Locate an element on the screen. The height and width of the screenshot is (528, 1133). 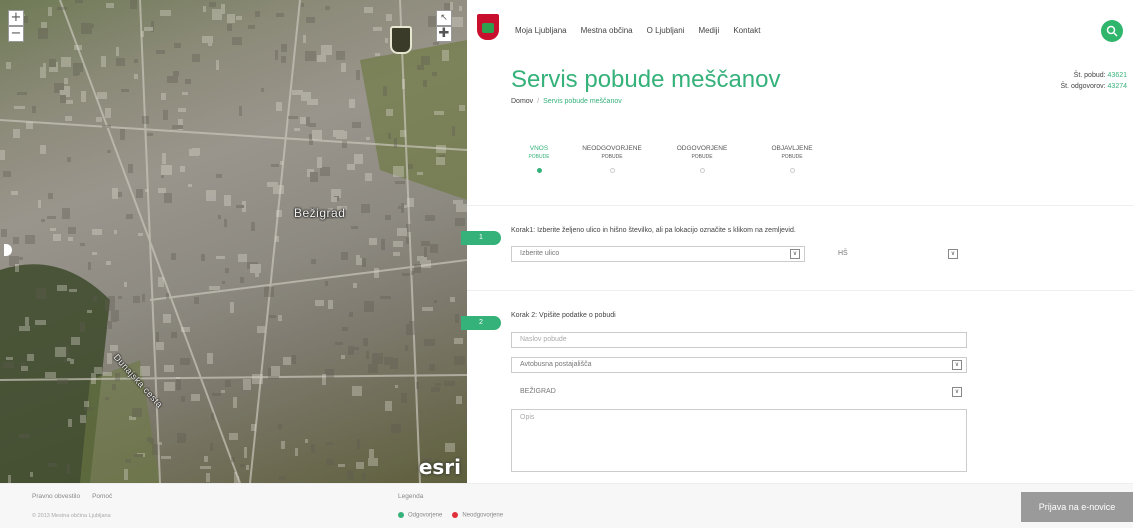
page-title: Servis pobude meščanov is located at coordinates (646, 79).